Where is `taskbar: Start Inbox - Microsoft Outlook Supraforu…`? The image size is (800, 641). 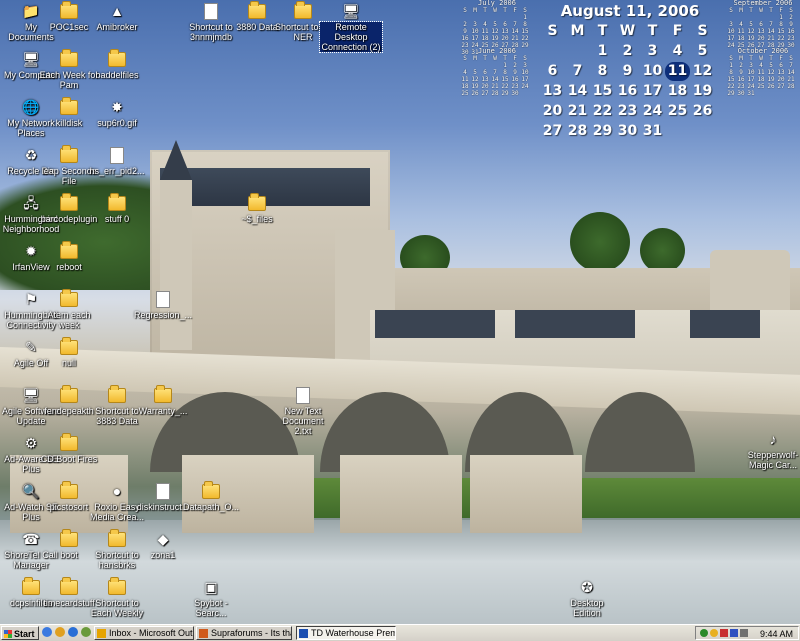 taskbar: Start Inbox - Microsoft Outlook Supraforu… is located at coordinates (400, 632).